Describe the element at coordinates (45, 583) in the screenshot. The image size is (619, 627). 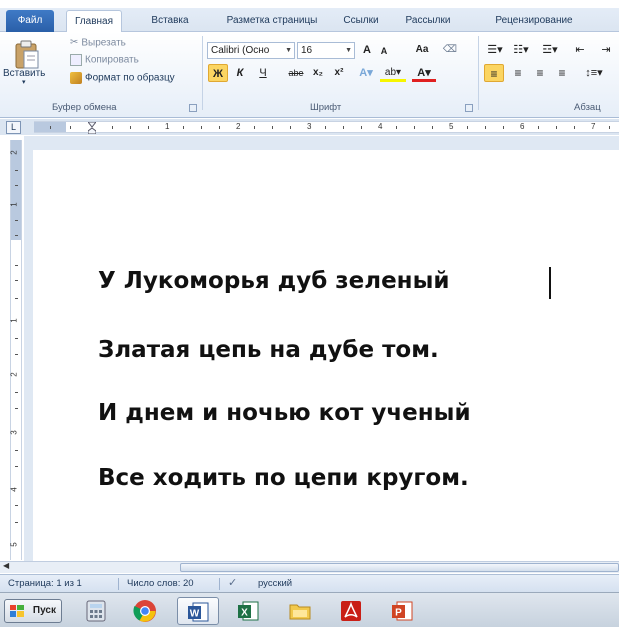
I see `page-count: Страница: 1 из 1` at that location.